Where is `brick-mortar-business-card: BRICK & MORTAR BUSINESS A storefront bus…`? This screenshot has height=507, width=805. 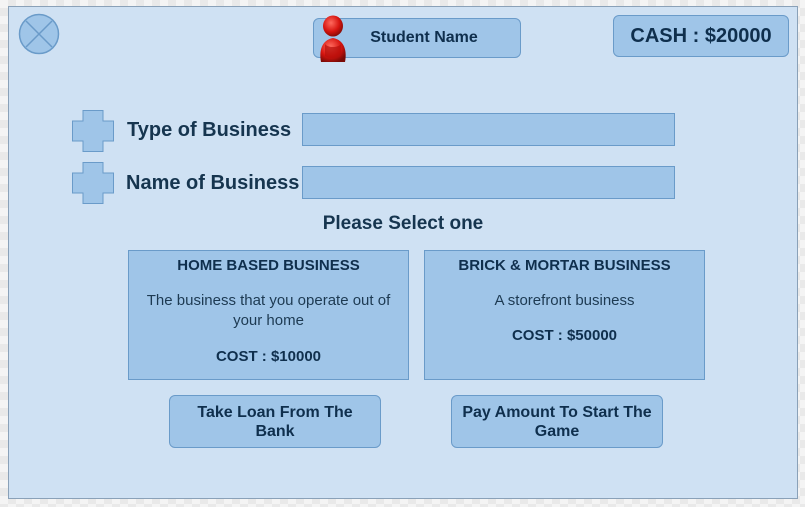 brick-mortar-business-card: BRICK & MORTAR BUSINESS A storefront bus… is located at coordinates (564, 315).